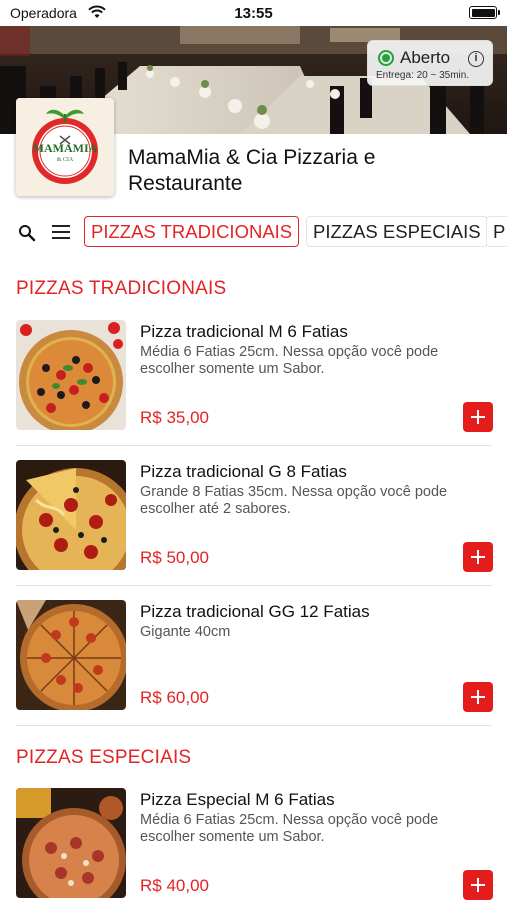  Describe the element at coordinates (423, 75) in the screenshot. I see `delivery-time: Entrega: 20 ~ 35min.` at that location.